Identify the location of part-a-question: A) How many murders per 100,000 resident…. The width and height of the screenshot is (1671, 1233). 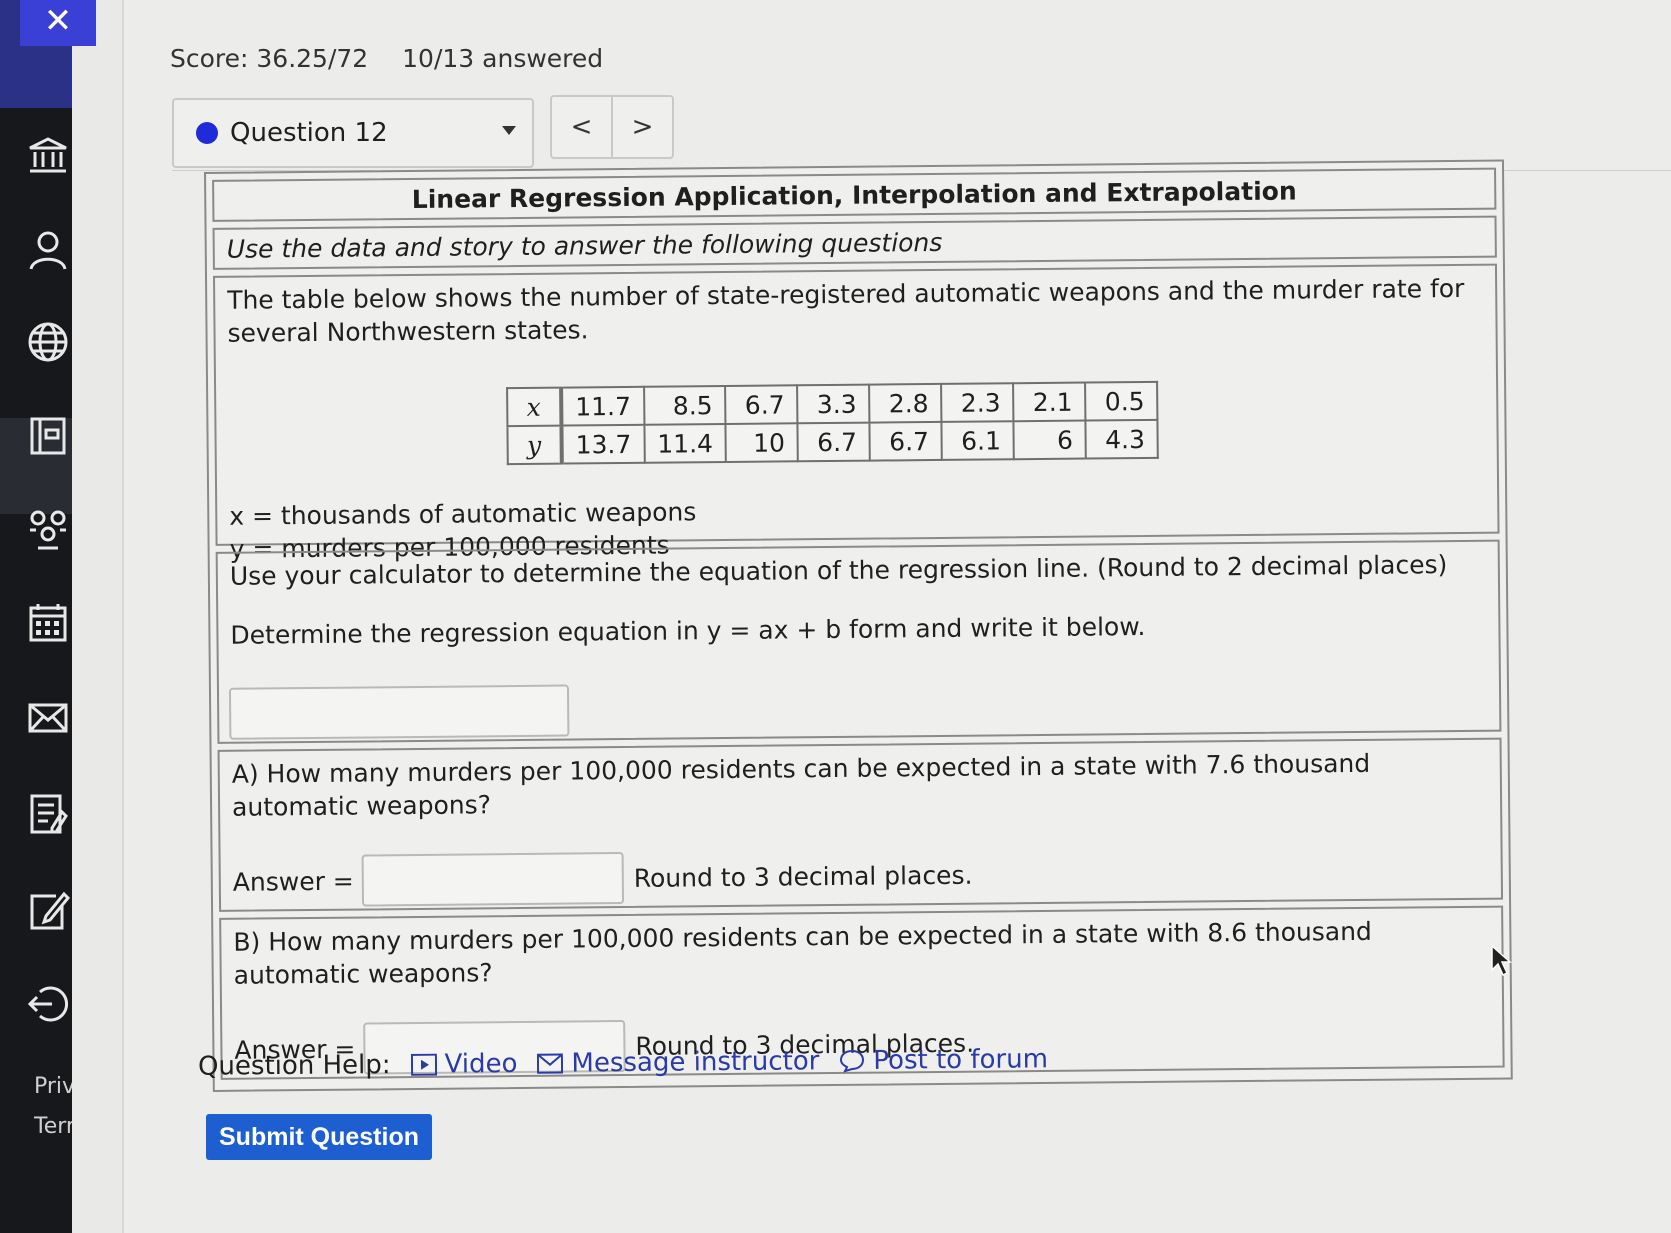
(801, 785).